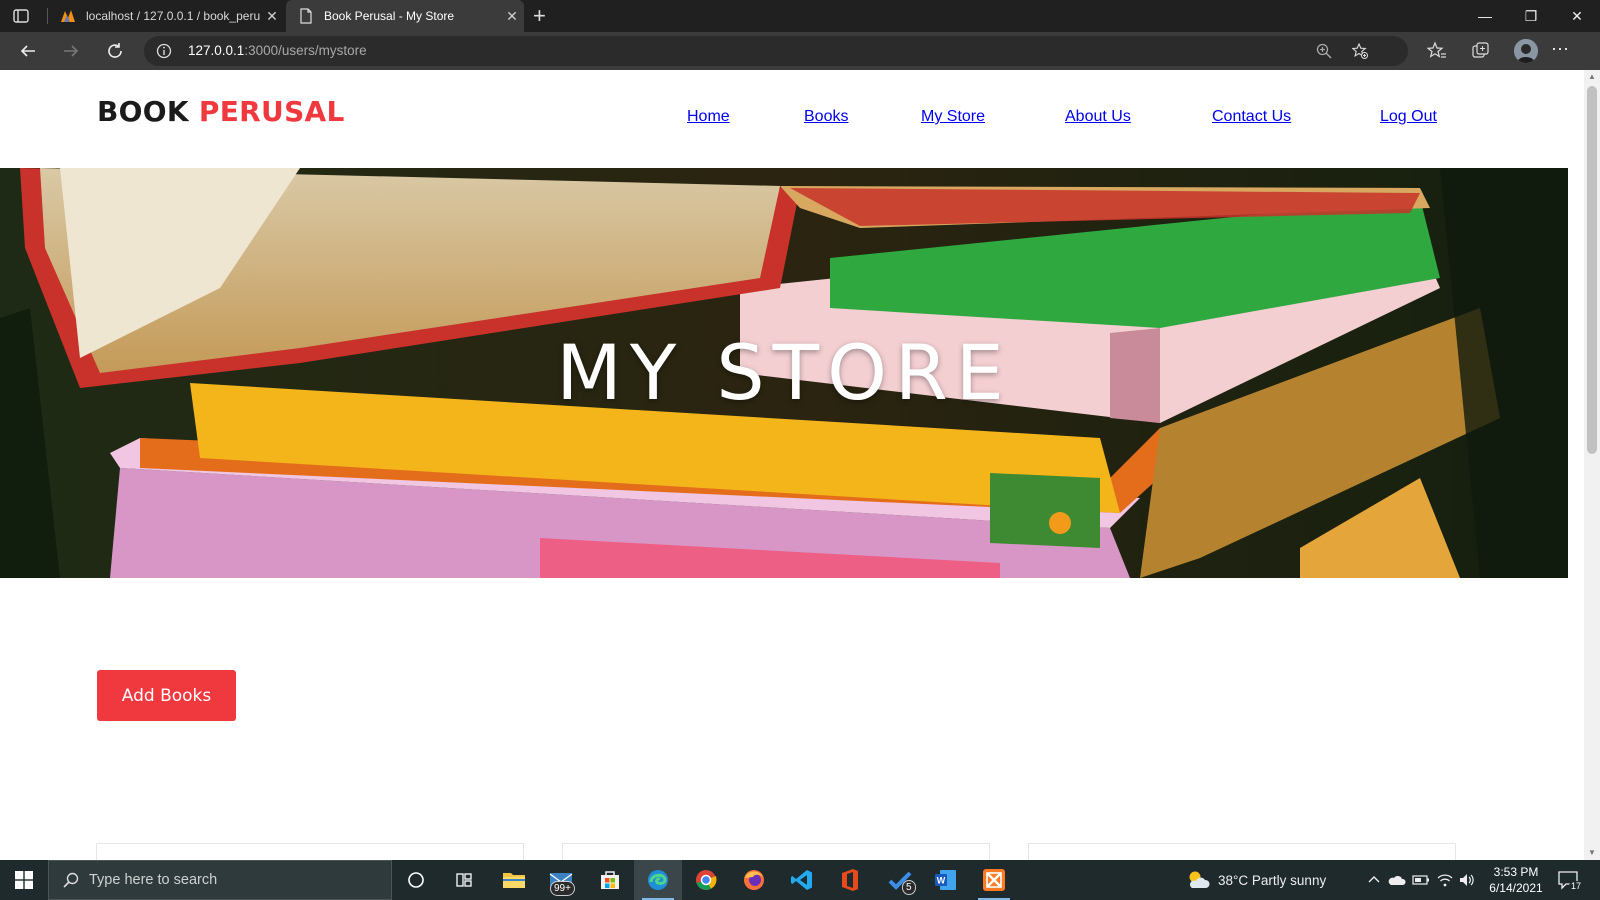 The image size is (1600, 900). I want to click on back-icon, so click(28, 51).